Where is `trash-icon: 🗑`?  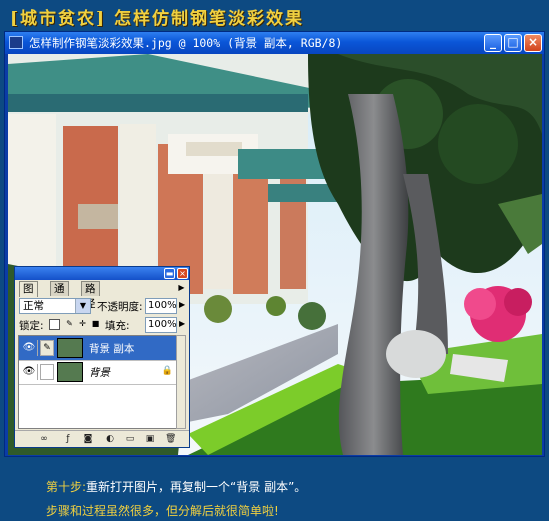 trash-icon: 🗑 is located at coordinates (170, 439).